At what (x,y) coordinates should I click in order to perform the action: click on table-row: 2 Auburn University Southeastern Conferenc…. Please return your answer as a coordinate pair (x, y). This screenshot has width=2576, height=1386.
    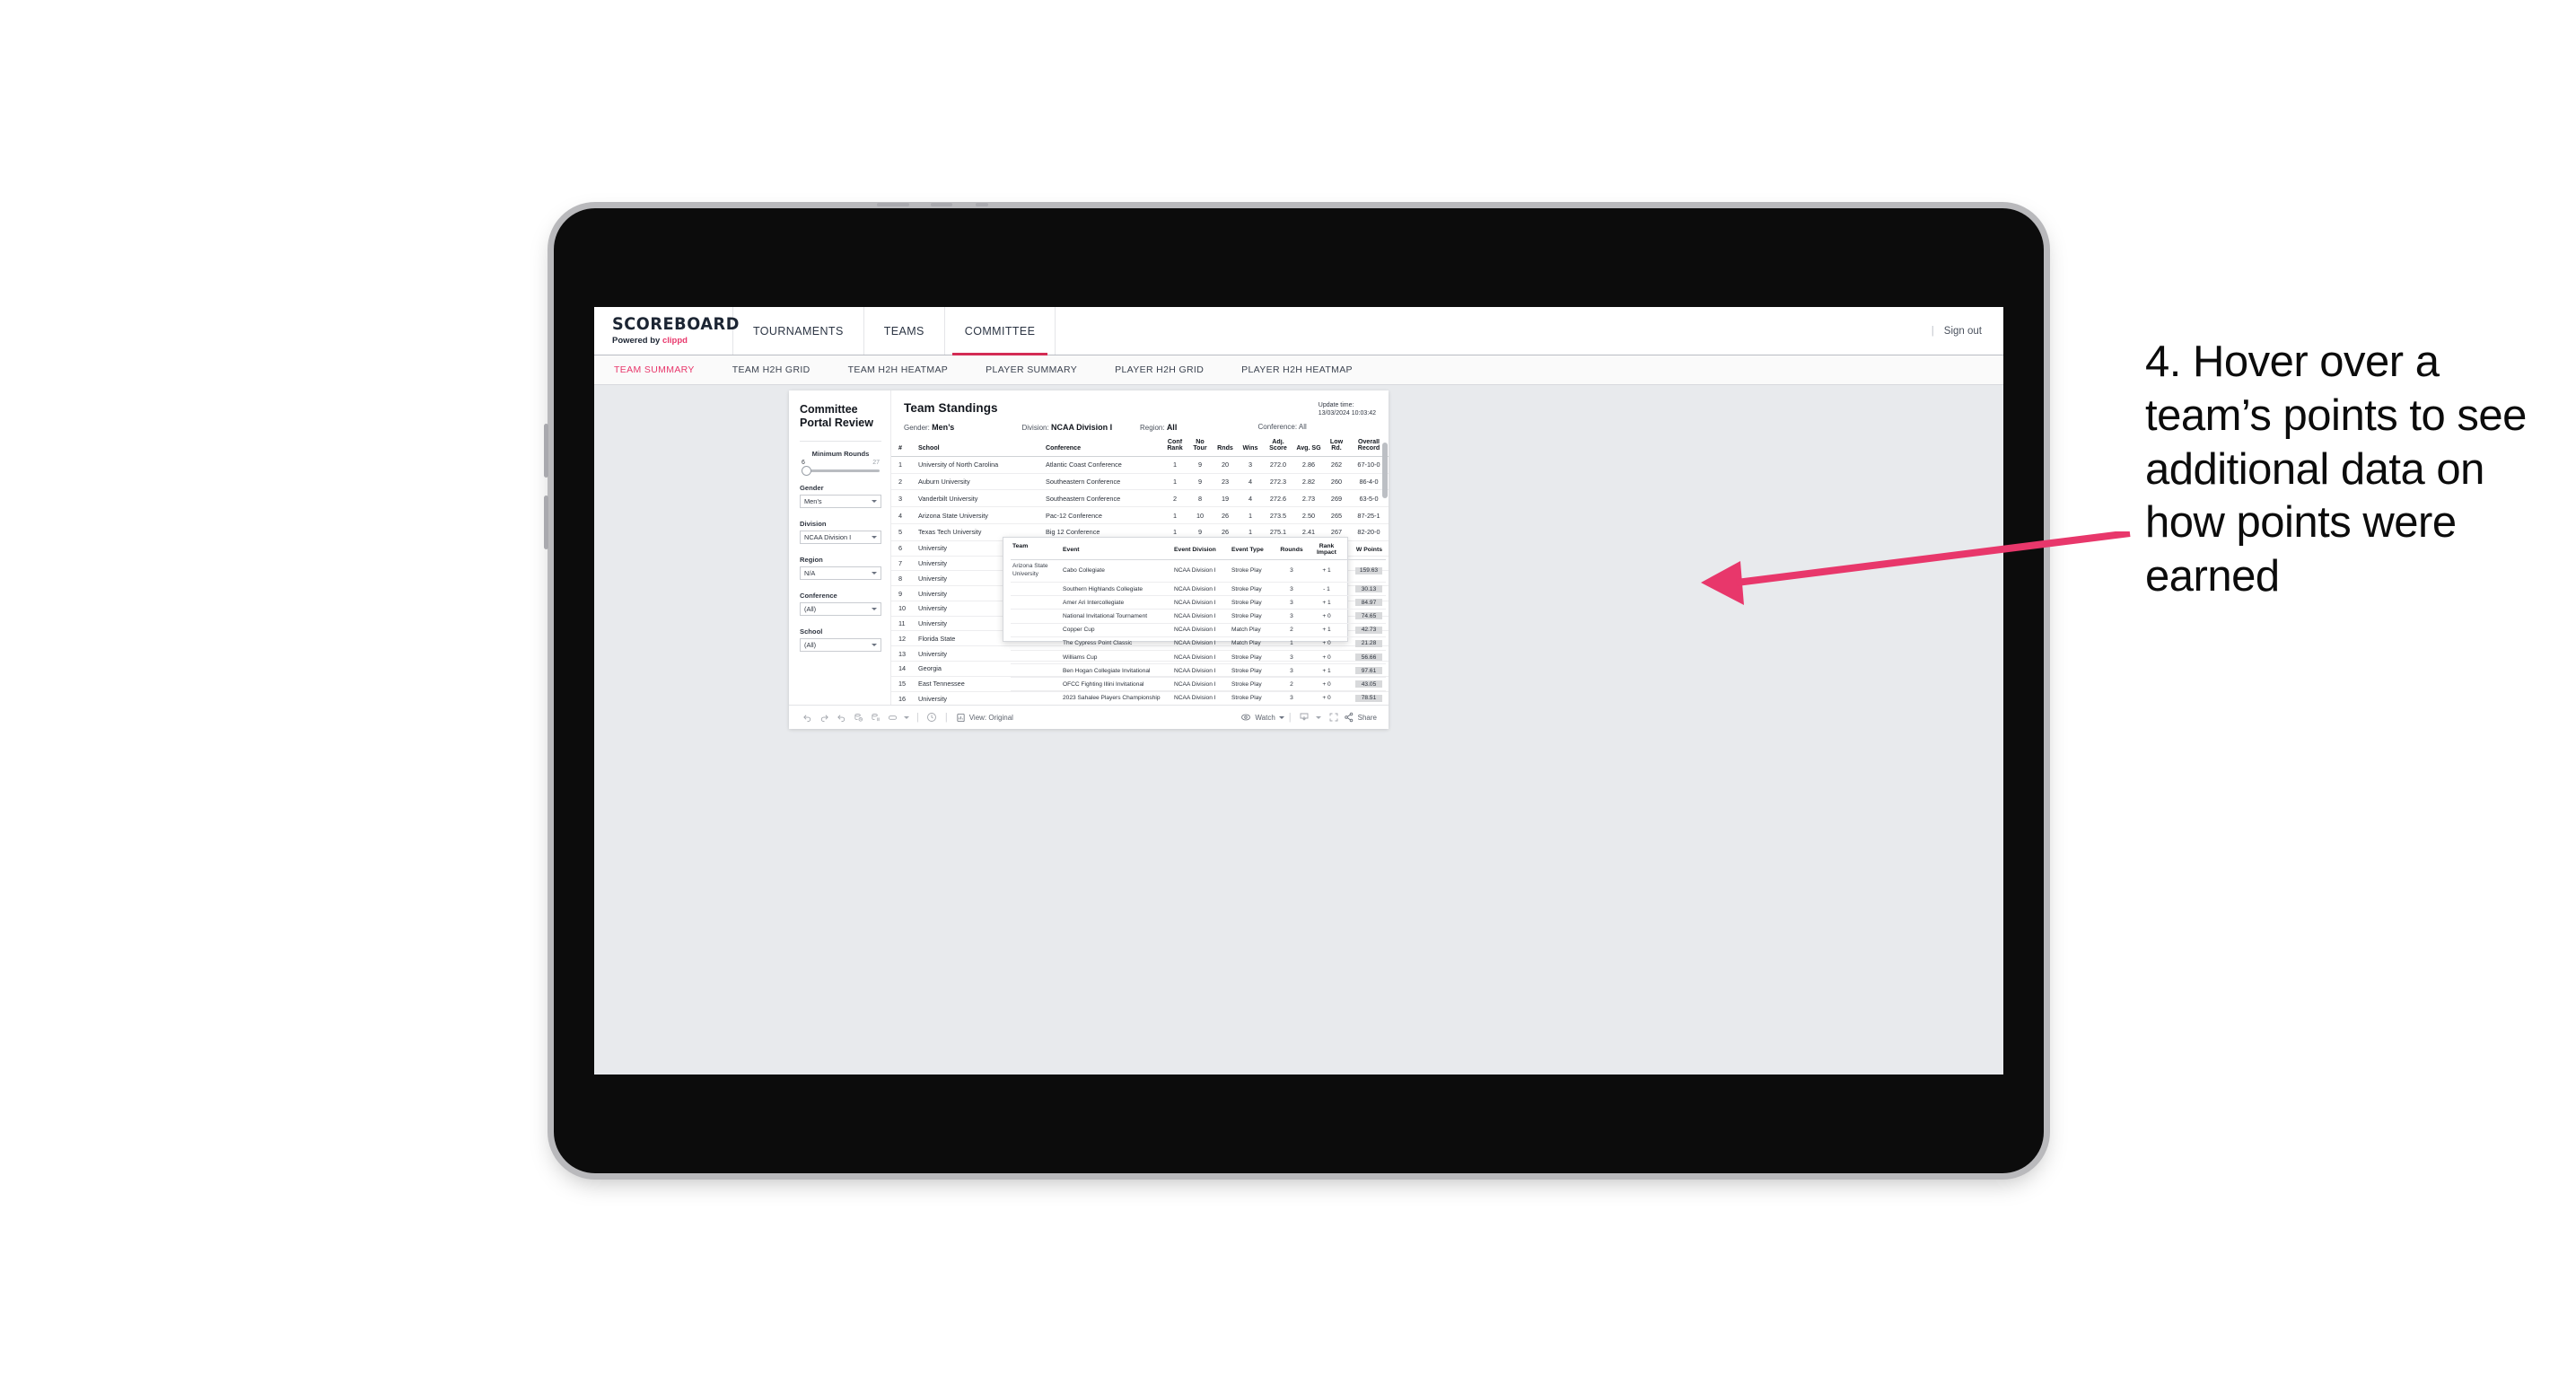
    Looking at the image, I should click on (1140, 482).